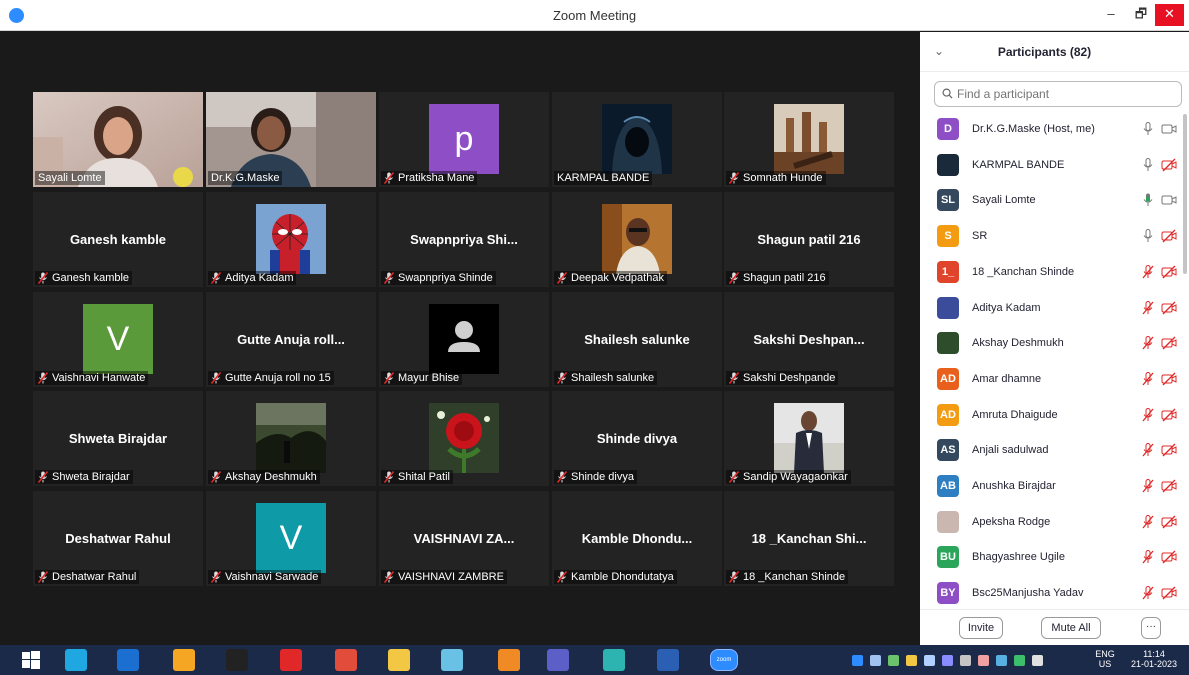 Image resolution: width=1189 pixels, height=675 pixels. Describe the element at coordinates (911, 660) in the screenshot. I see `wifi-icon` at that location.